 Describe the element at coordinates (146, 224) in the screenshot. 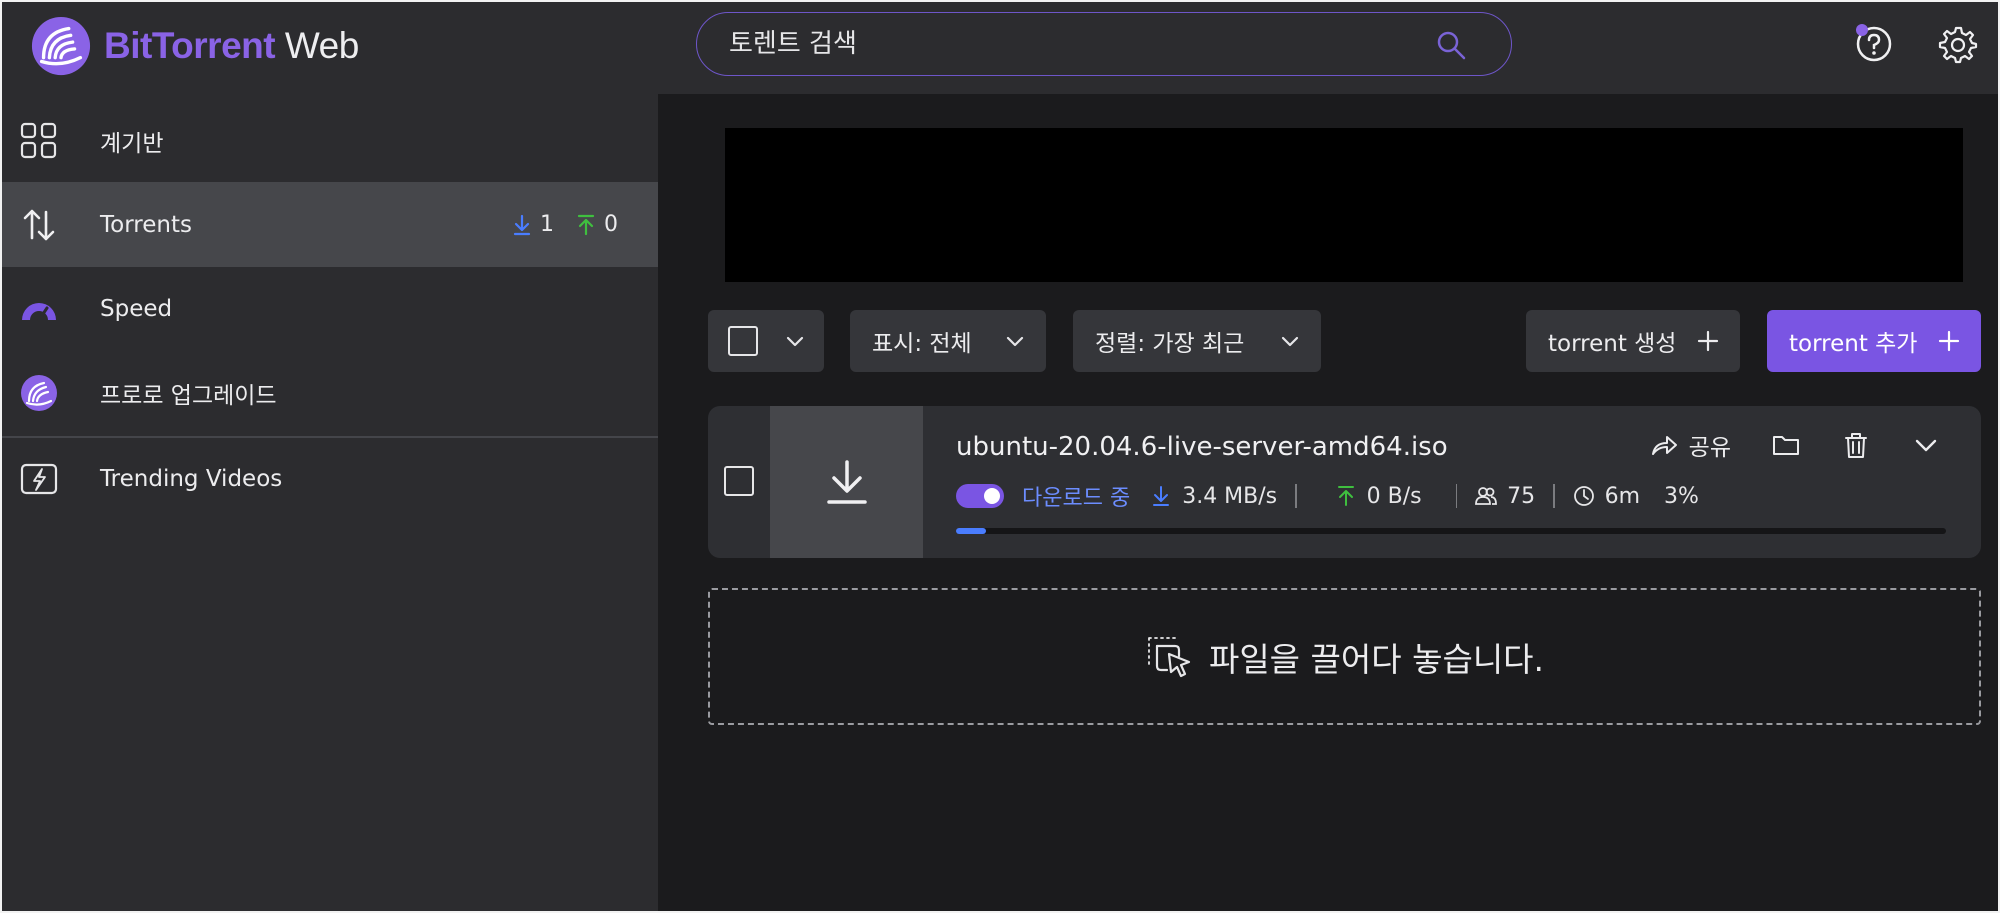

I see `sidebar-item-label: Torrents` at that location.